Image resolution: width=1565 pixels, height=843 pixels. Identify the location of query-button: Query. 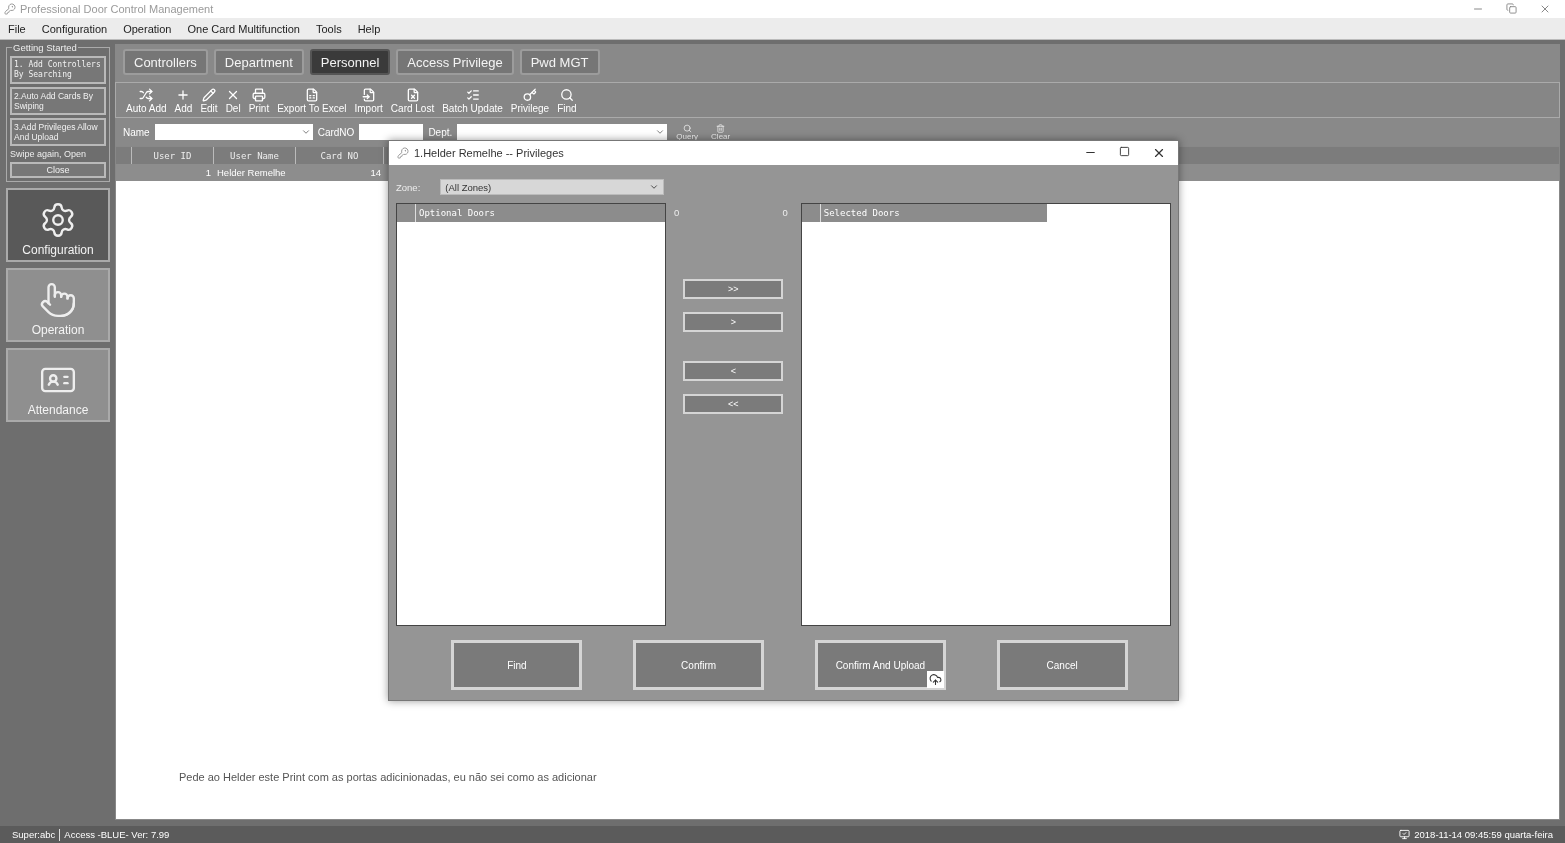
(687, 132).